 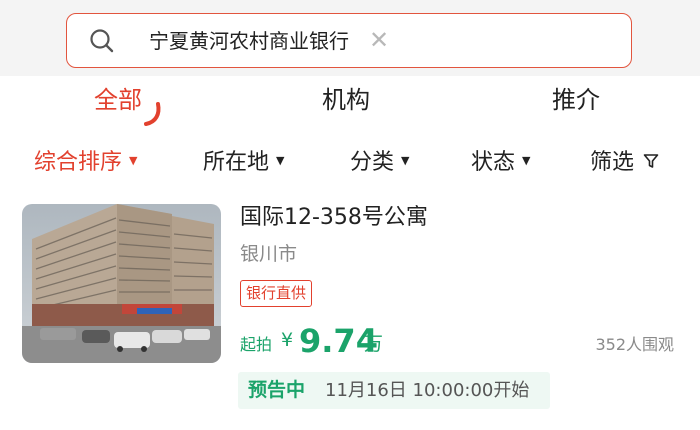 I want to click on auction-schedule-bar: 预告中 11月16日 10:00:00开始, so click(x=394, y=390).